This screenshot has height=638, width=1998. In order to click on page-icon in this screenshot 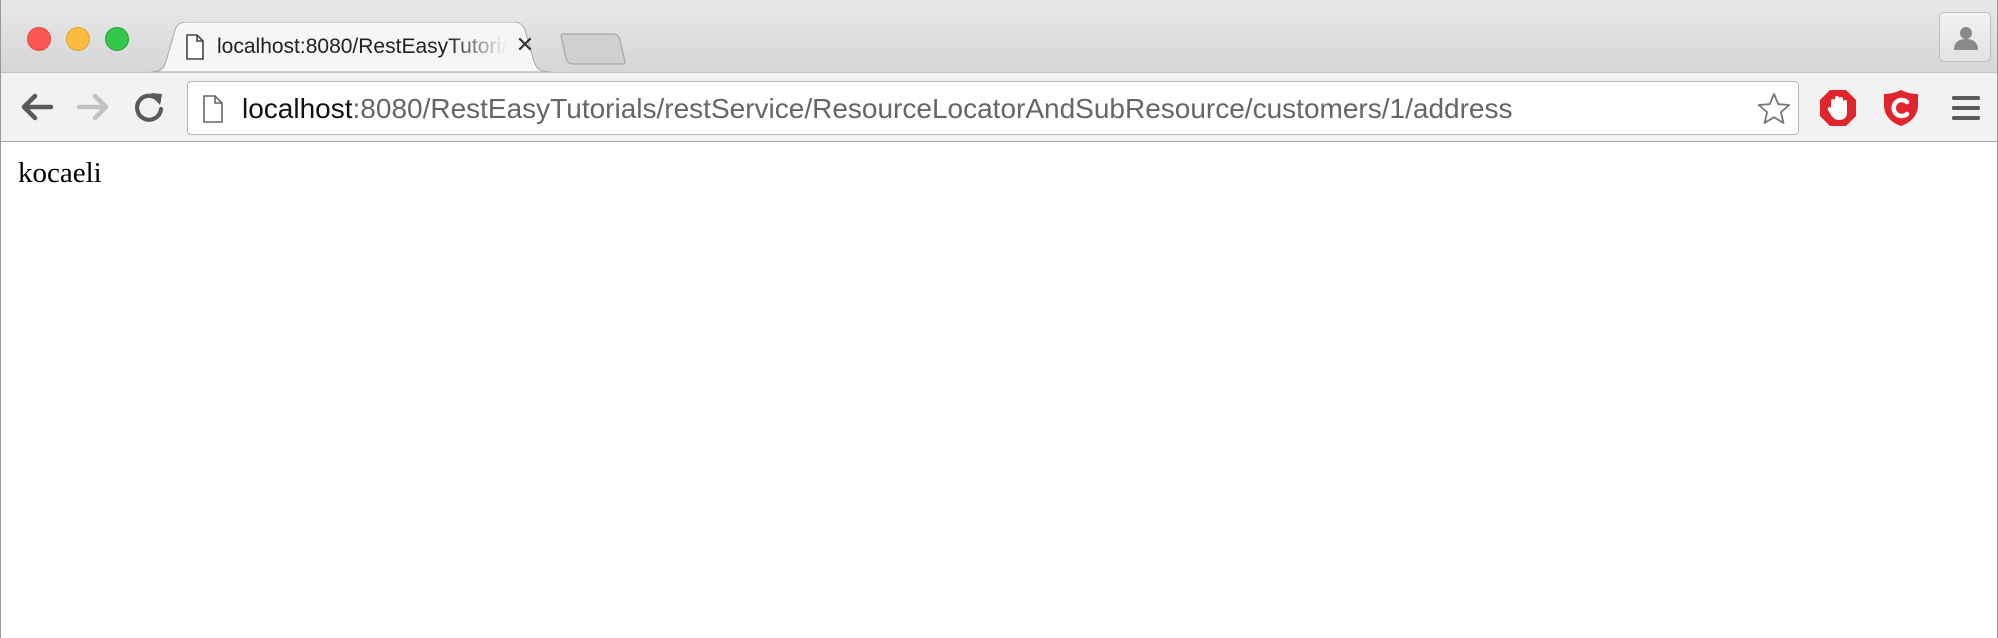, I will do `click(195, 47)`.